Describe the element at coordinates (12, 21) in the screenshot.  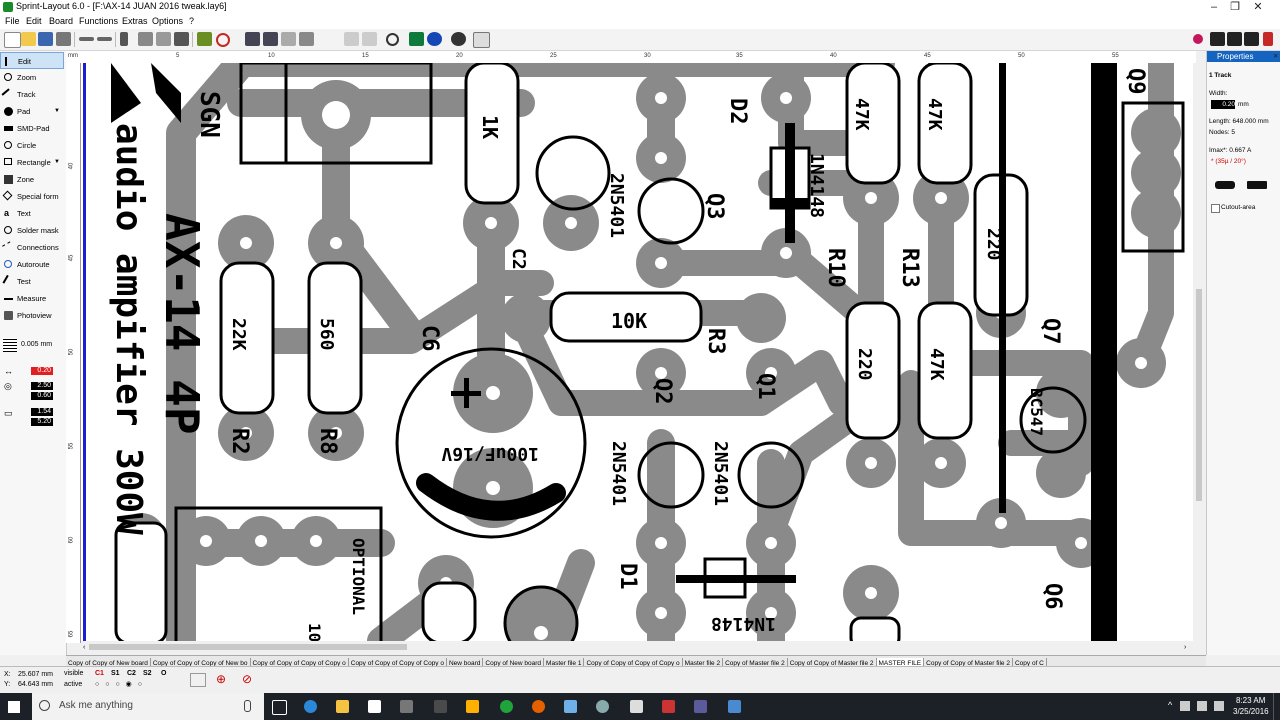
I see `menu-file: File` at that location.